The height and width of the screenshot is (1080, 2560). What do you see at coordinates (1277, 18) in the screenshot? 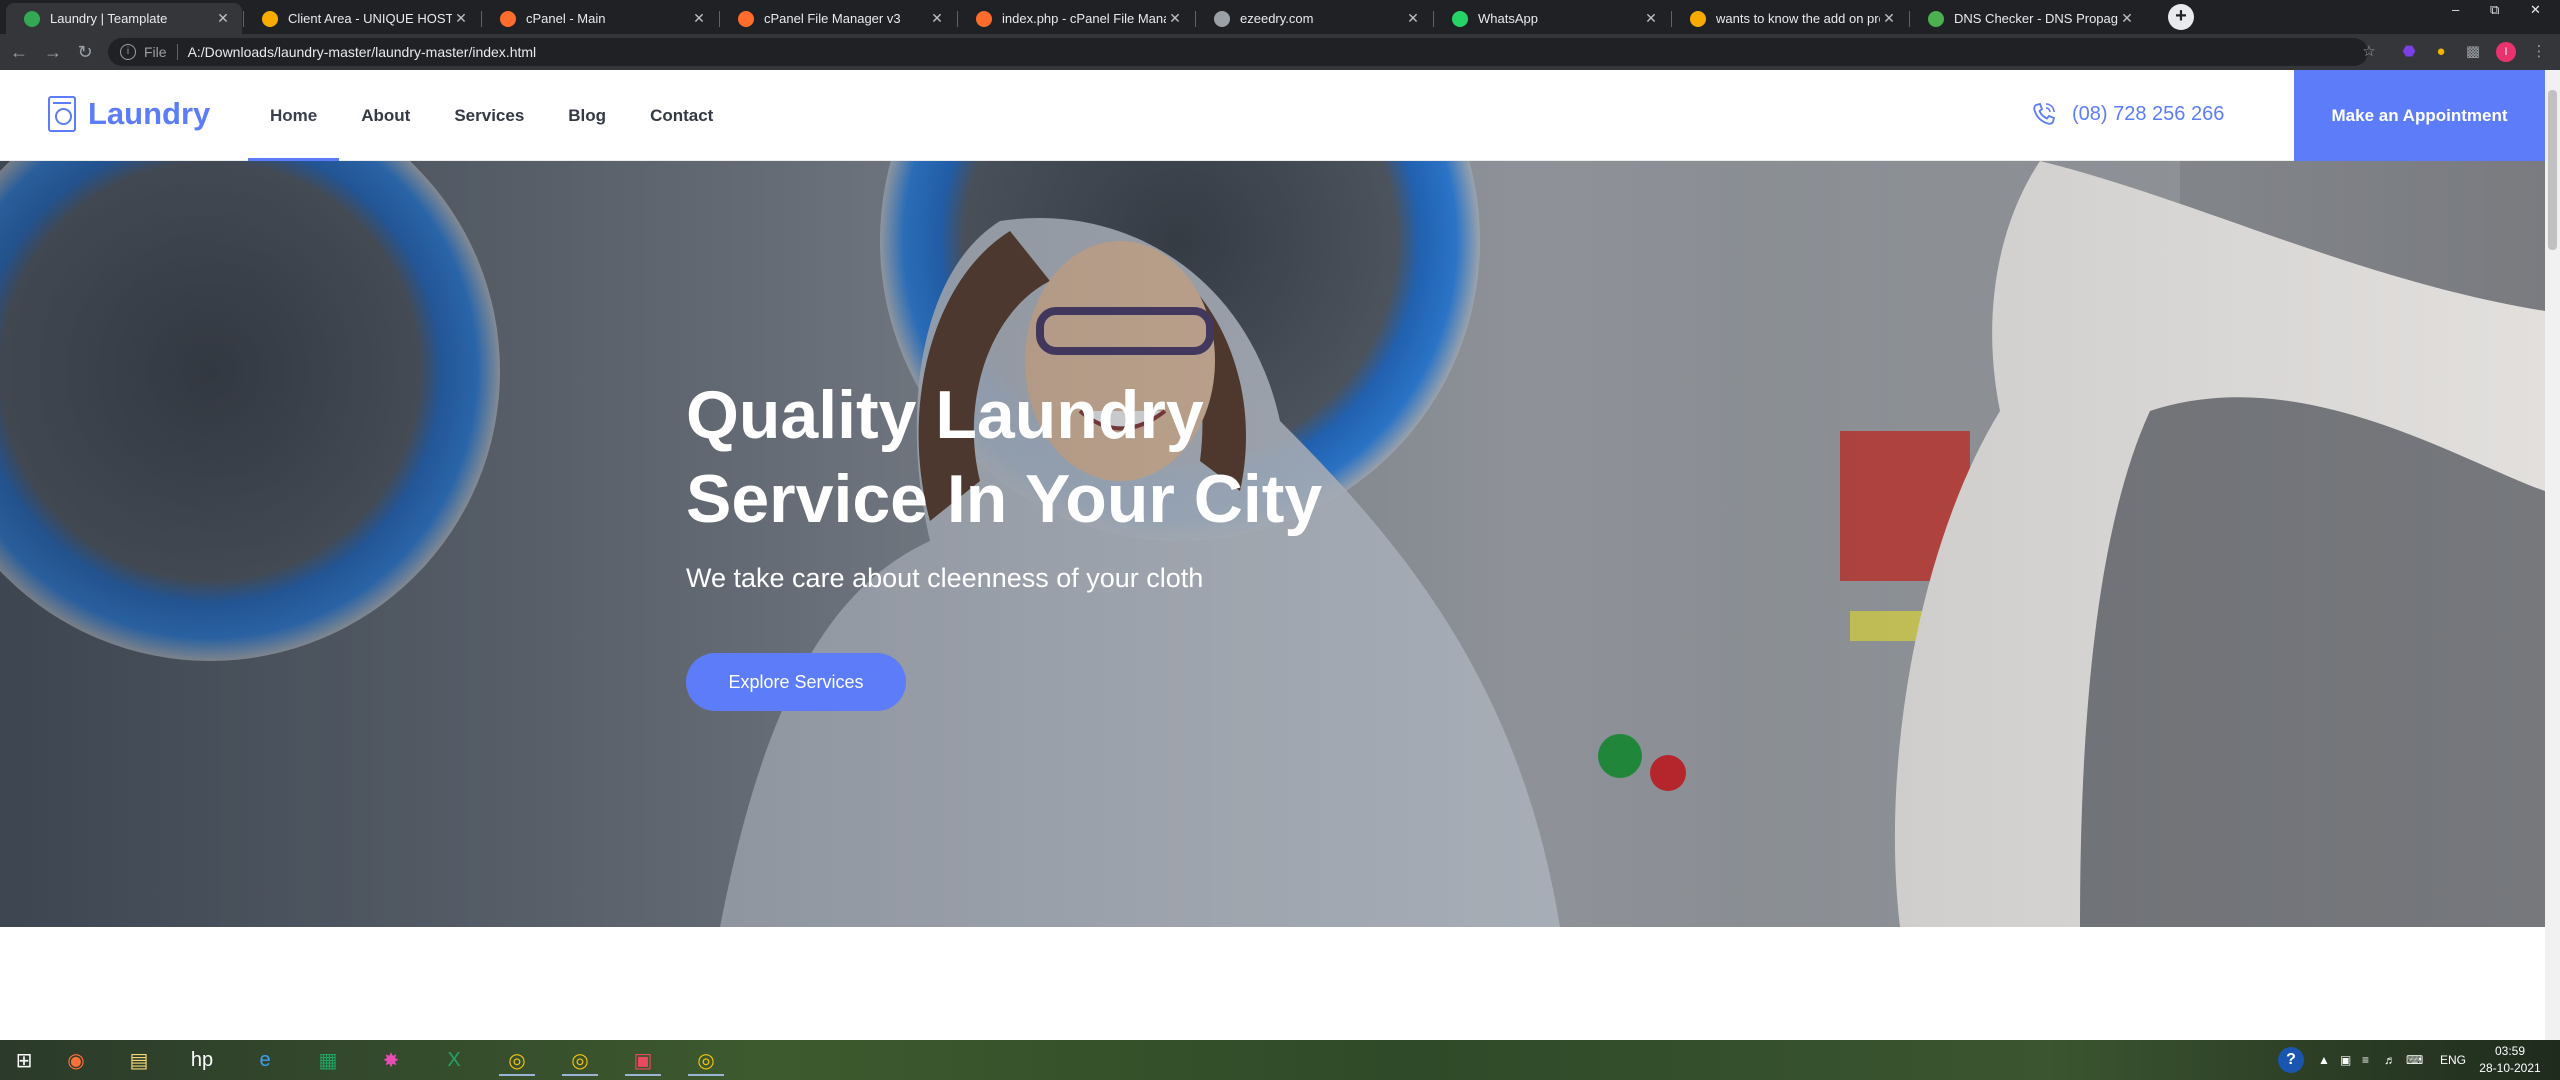
I see `tab-title: ezeedry.com` at bounding box center [1277, 18].